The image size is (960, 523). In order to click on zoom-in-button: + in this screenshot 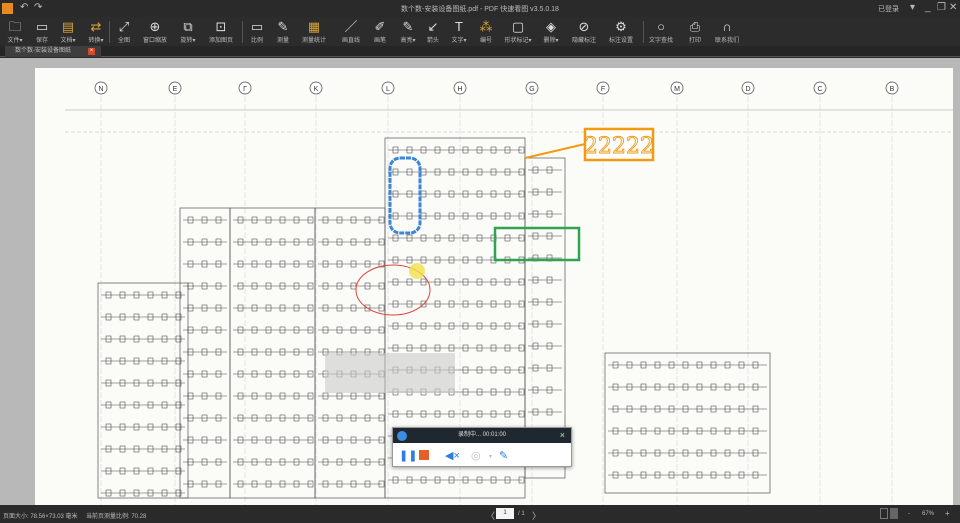, I will do `click(947, 513)`.